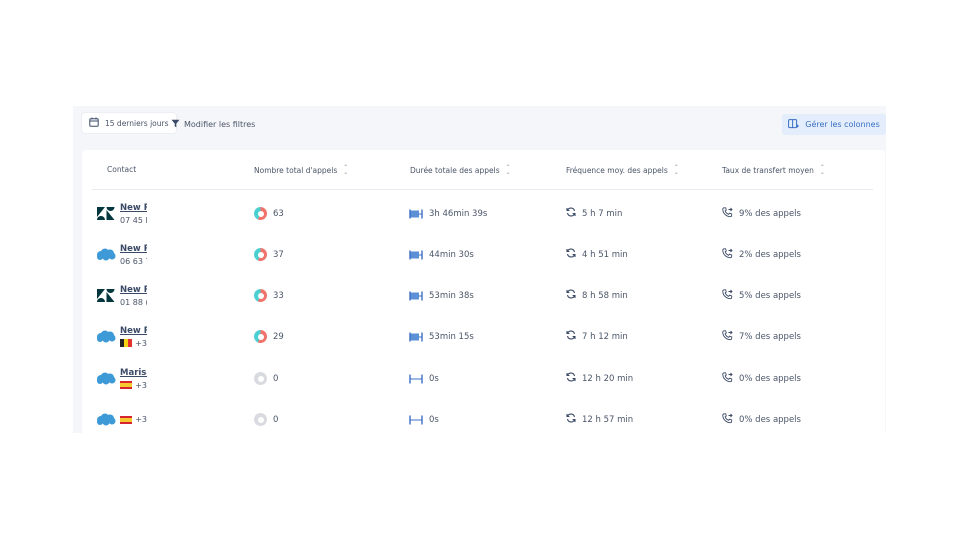  What do you see at coordinates (768, 170) in the screenshot?
I see `column-header-label: Taux de transfert moyen` at bounding box center [768, 170].